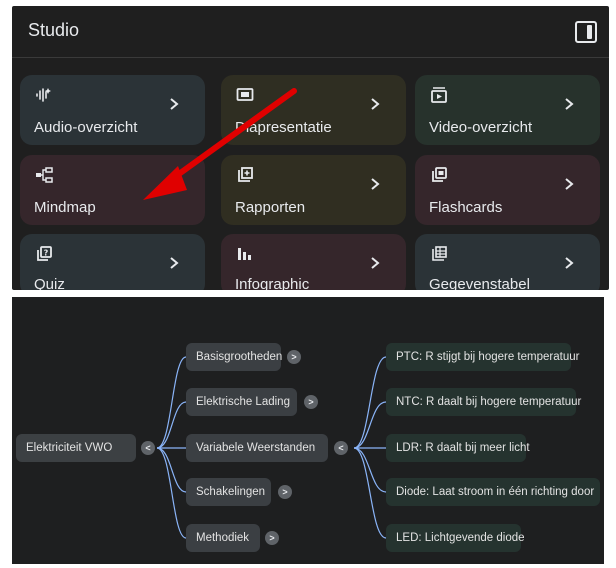  I want to click on tile-infographic: Infographic, so click(313, 262).